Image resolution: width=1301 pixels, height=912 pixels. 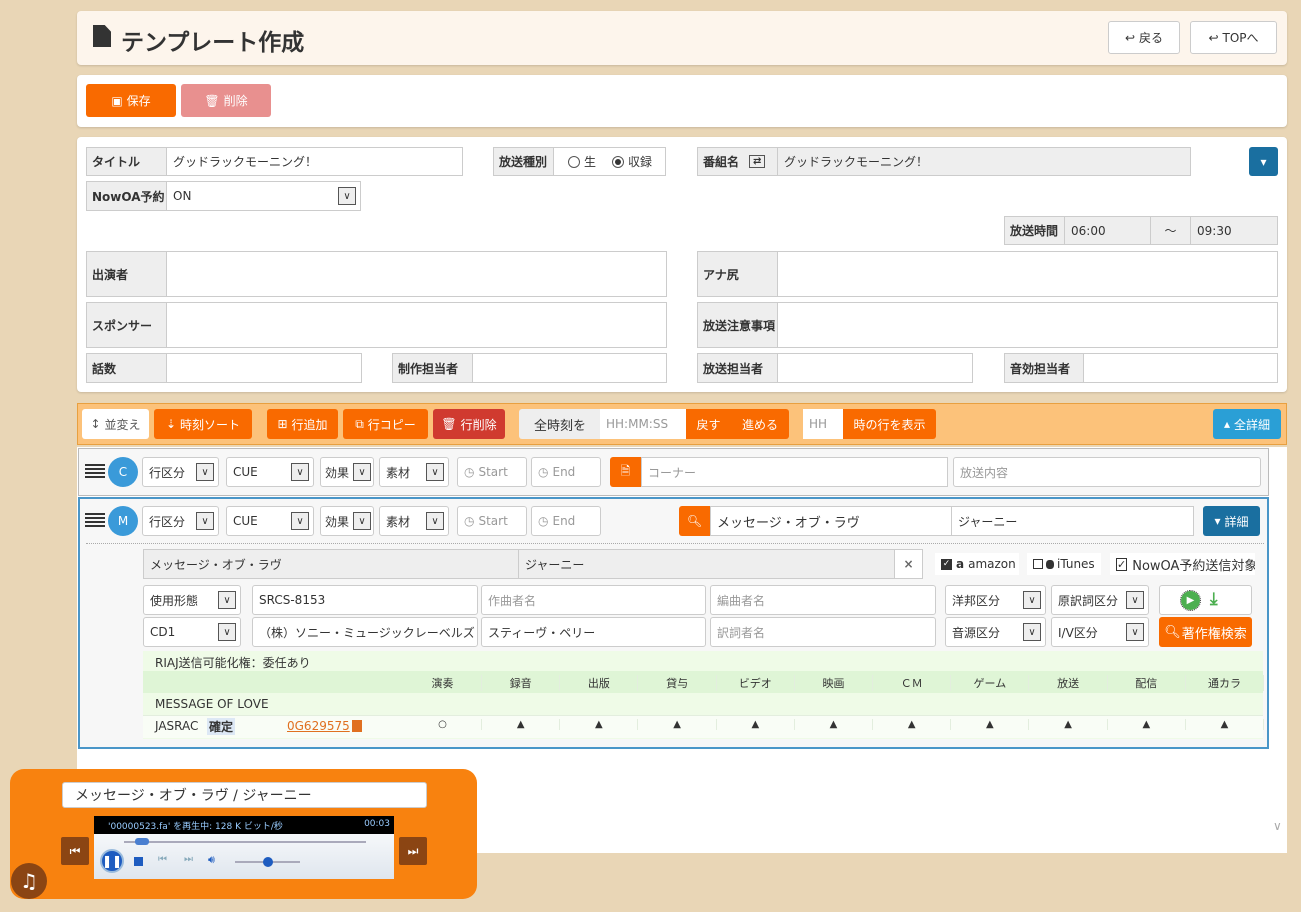 I want to click on origin-select: 洋邦区分 ∨, so click(x=995, y=600).